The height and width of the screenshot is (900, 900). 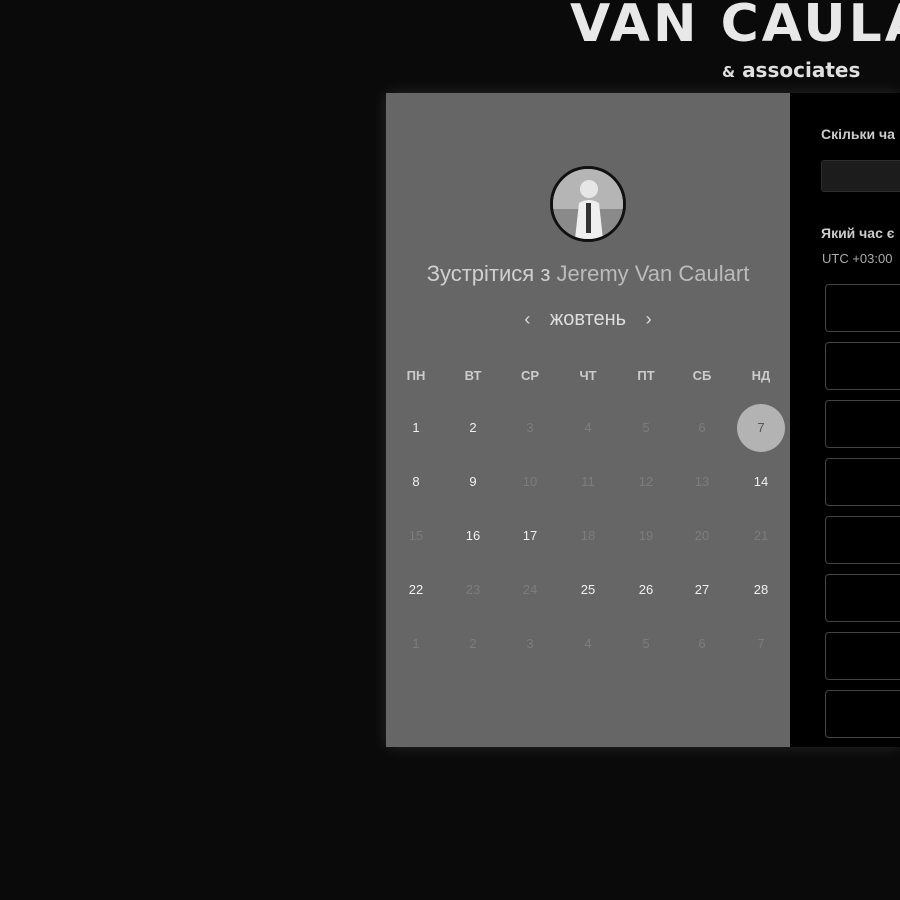 I want to click on calendar-day: 19, so click(x=646, y=535).